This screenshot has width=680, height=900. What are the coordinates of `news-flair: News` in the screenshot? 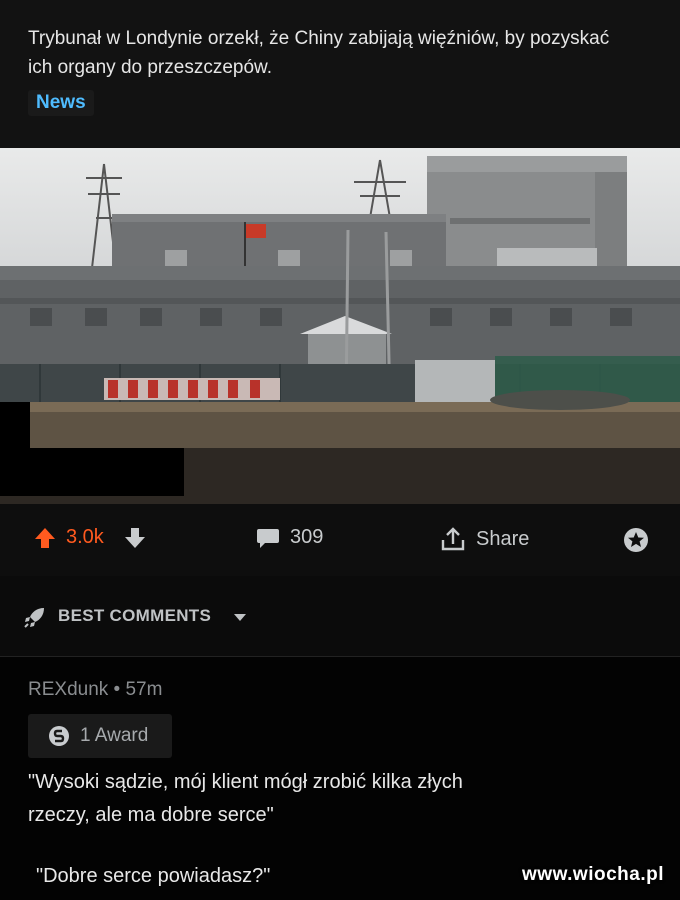 It's located at (61, 103).